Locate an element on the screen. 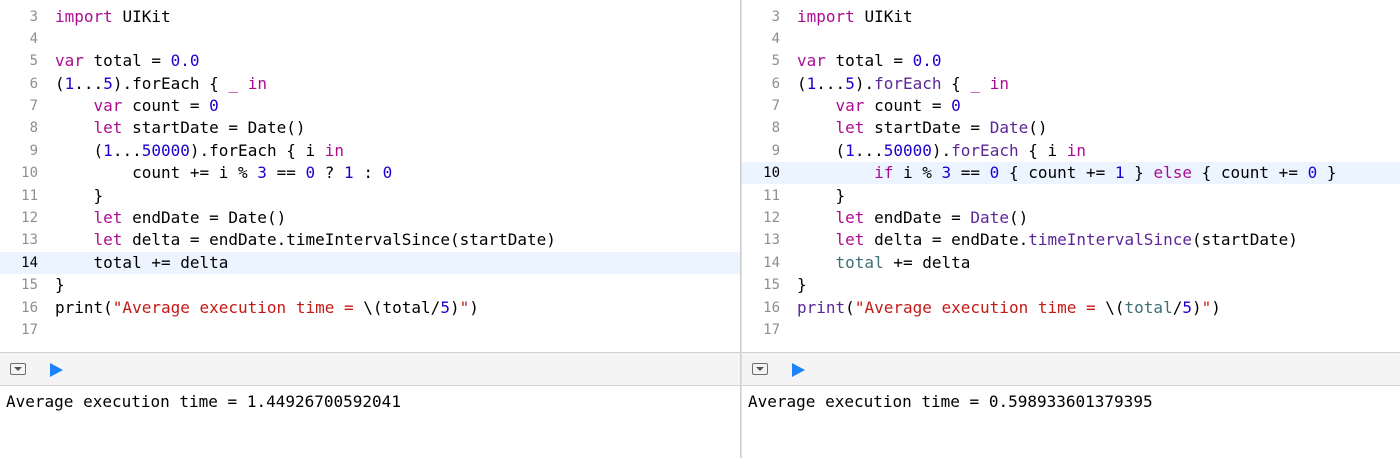 The width and height of the screenshot is (1400, 458). code-line-current: 14 total += delta is located at coordinates (370, 263).